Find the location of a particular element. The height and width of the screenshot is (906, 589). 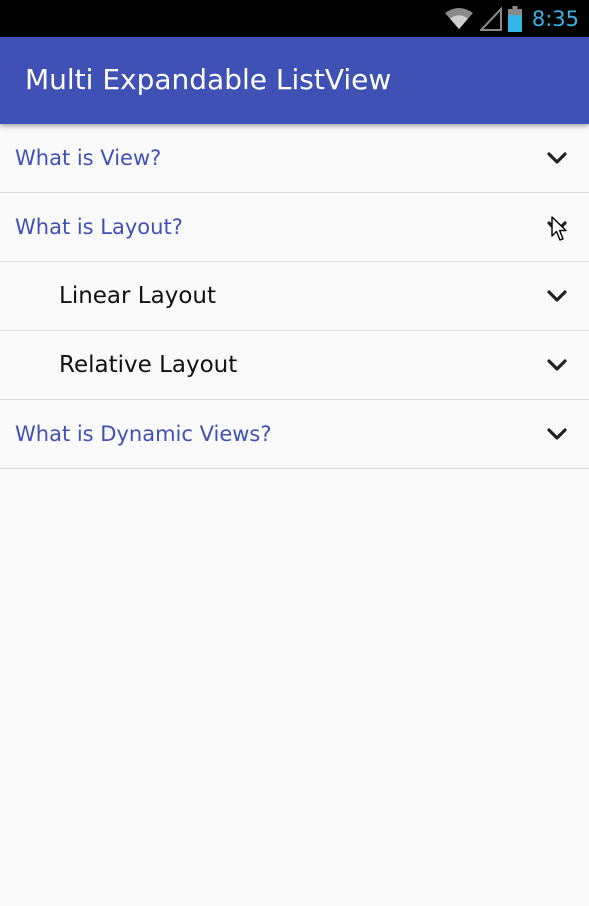

status-icons: 8:35 is located at coordinates (511, 18).